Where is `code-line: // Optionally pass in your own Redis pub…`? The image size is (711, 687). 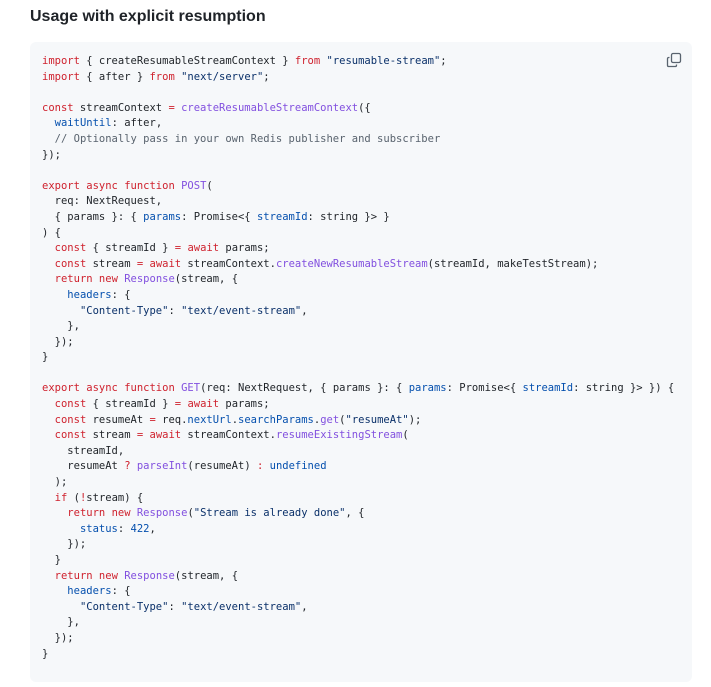 code-line: // Optionally pass in your own Redis pub… is located at coordinates (358, 140).